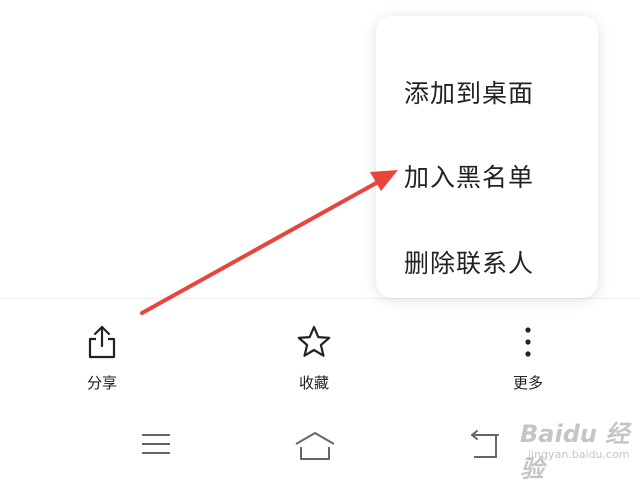 Image resolution: width=640 pixels, height=484 pixels. What do you see at coordinates (102, 342) in the screenshot?
I see `share-icon` at bounding box center [102, 342].